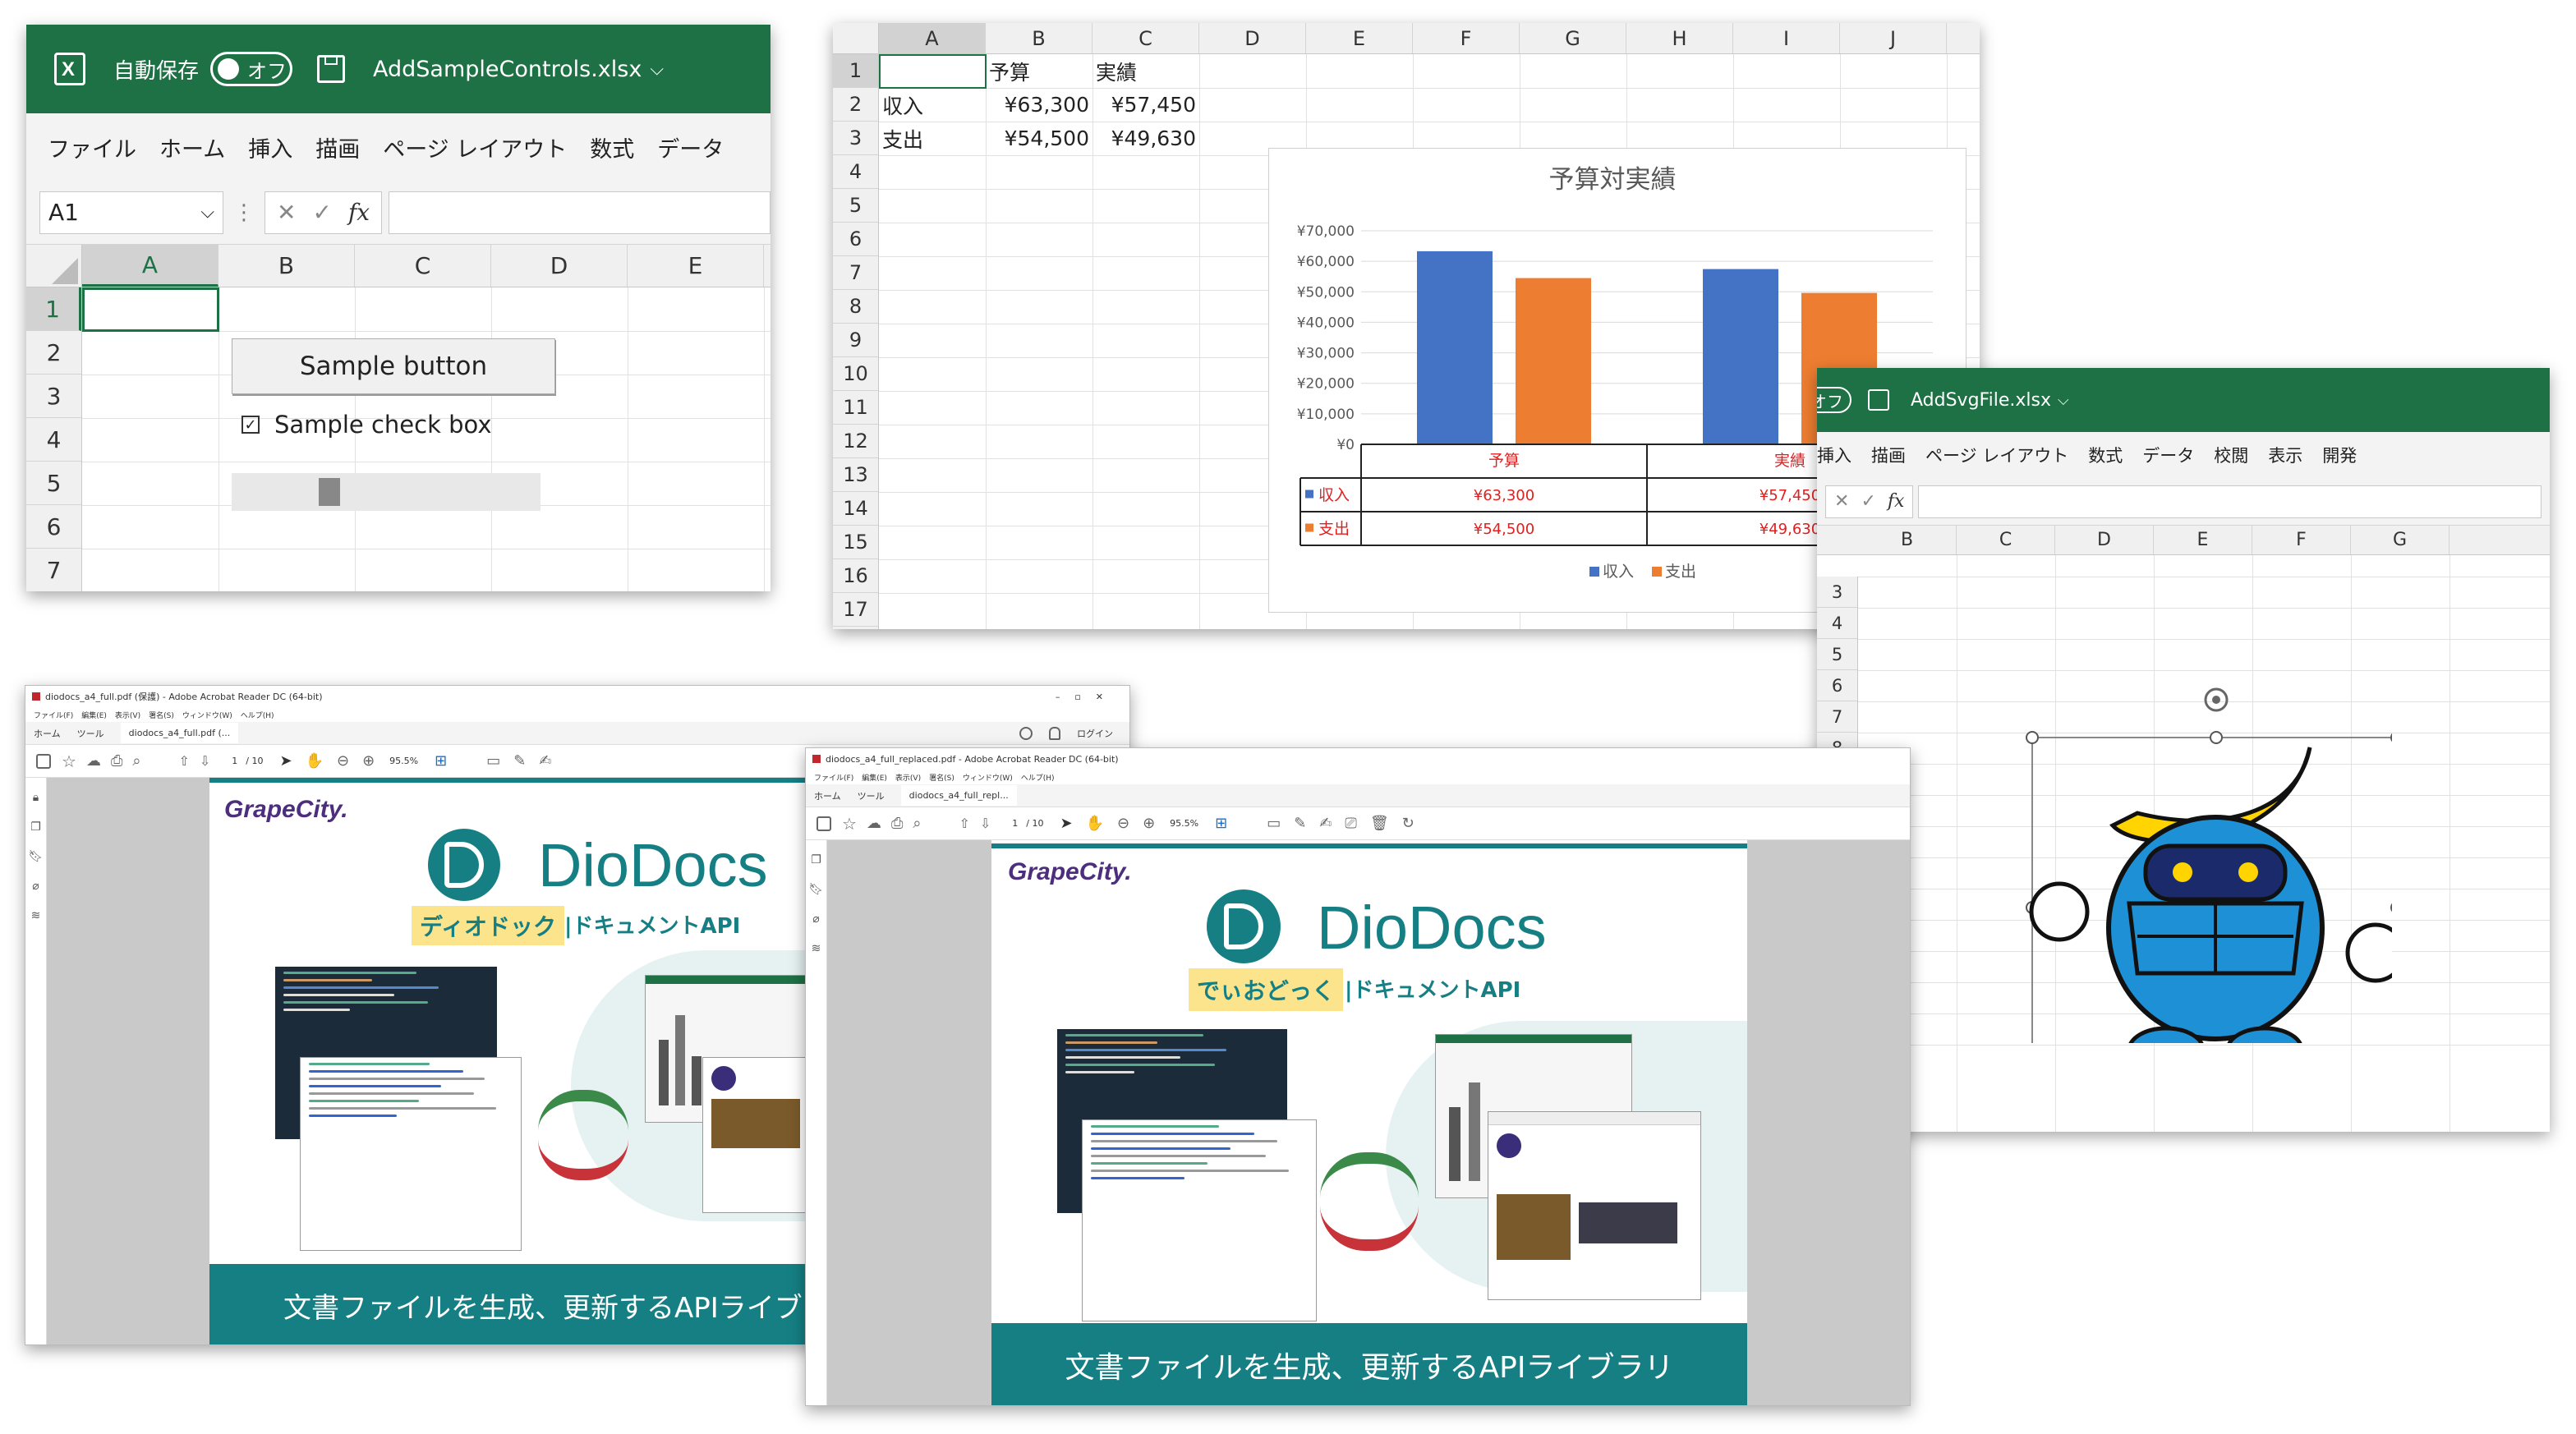 The image size is (2576, 1434). Describe the element at coordinates (1221, 823) in the screenshot. I see `fit-icon: ⊞` at that location.